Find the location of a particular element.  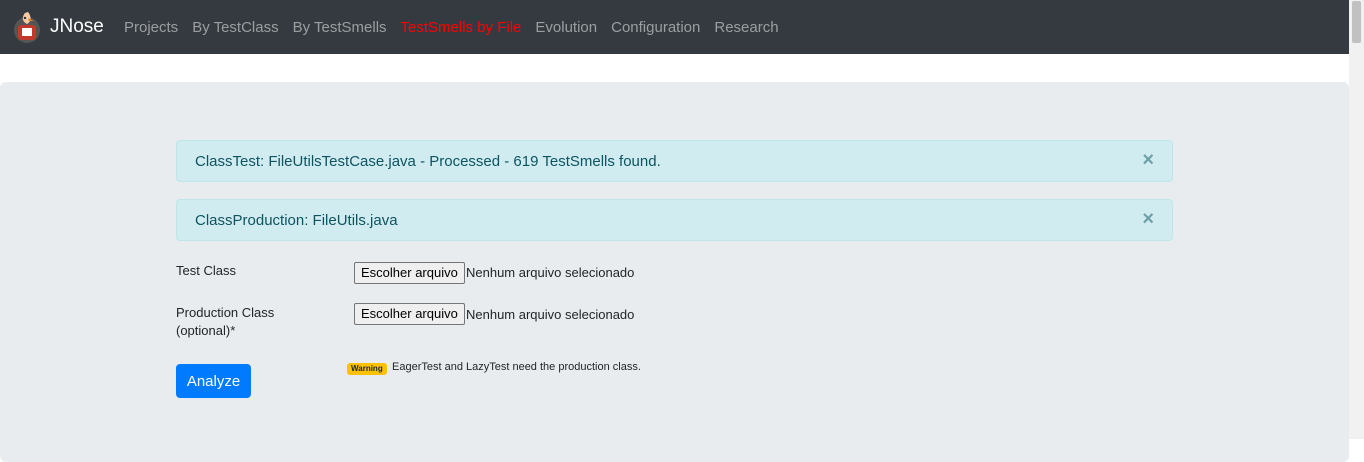

nav-configuration: Configuration is located at coordinates (655, 27).